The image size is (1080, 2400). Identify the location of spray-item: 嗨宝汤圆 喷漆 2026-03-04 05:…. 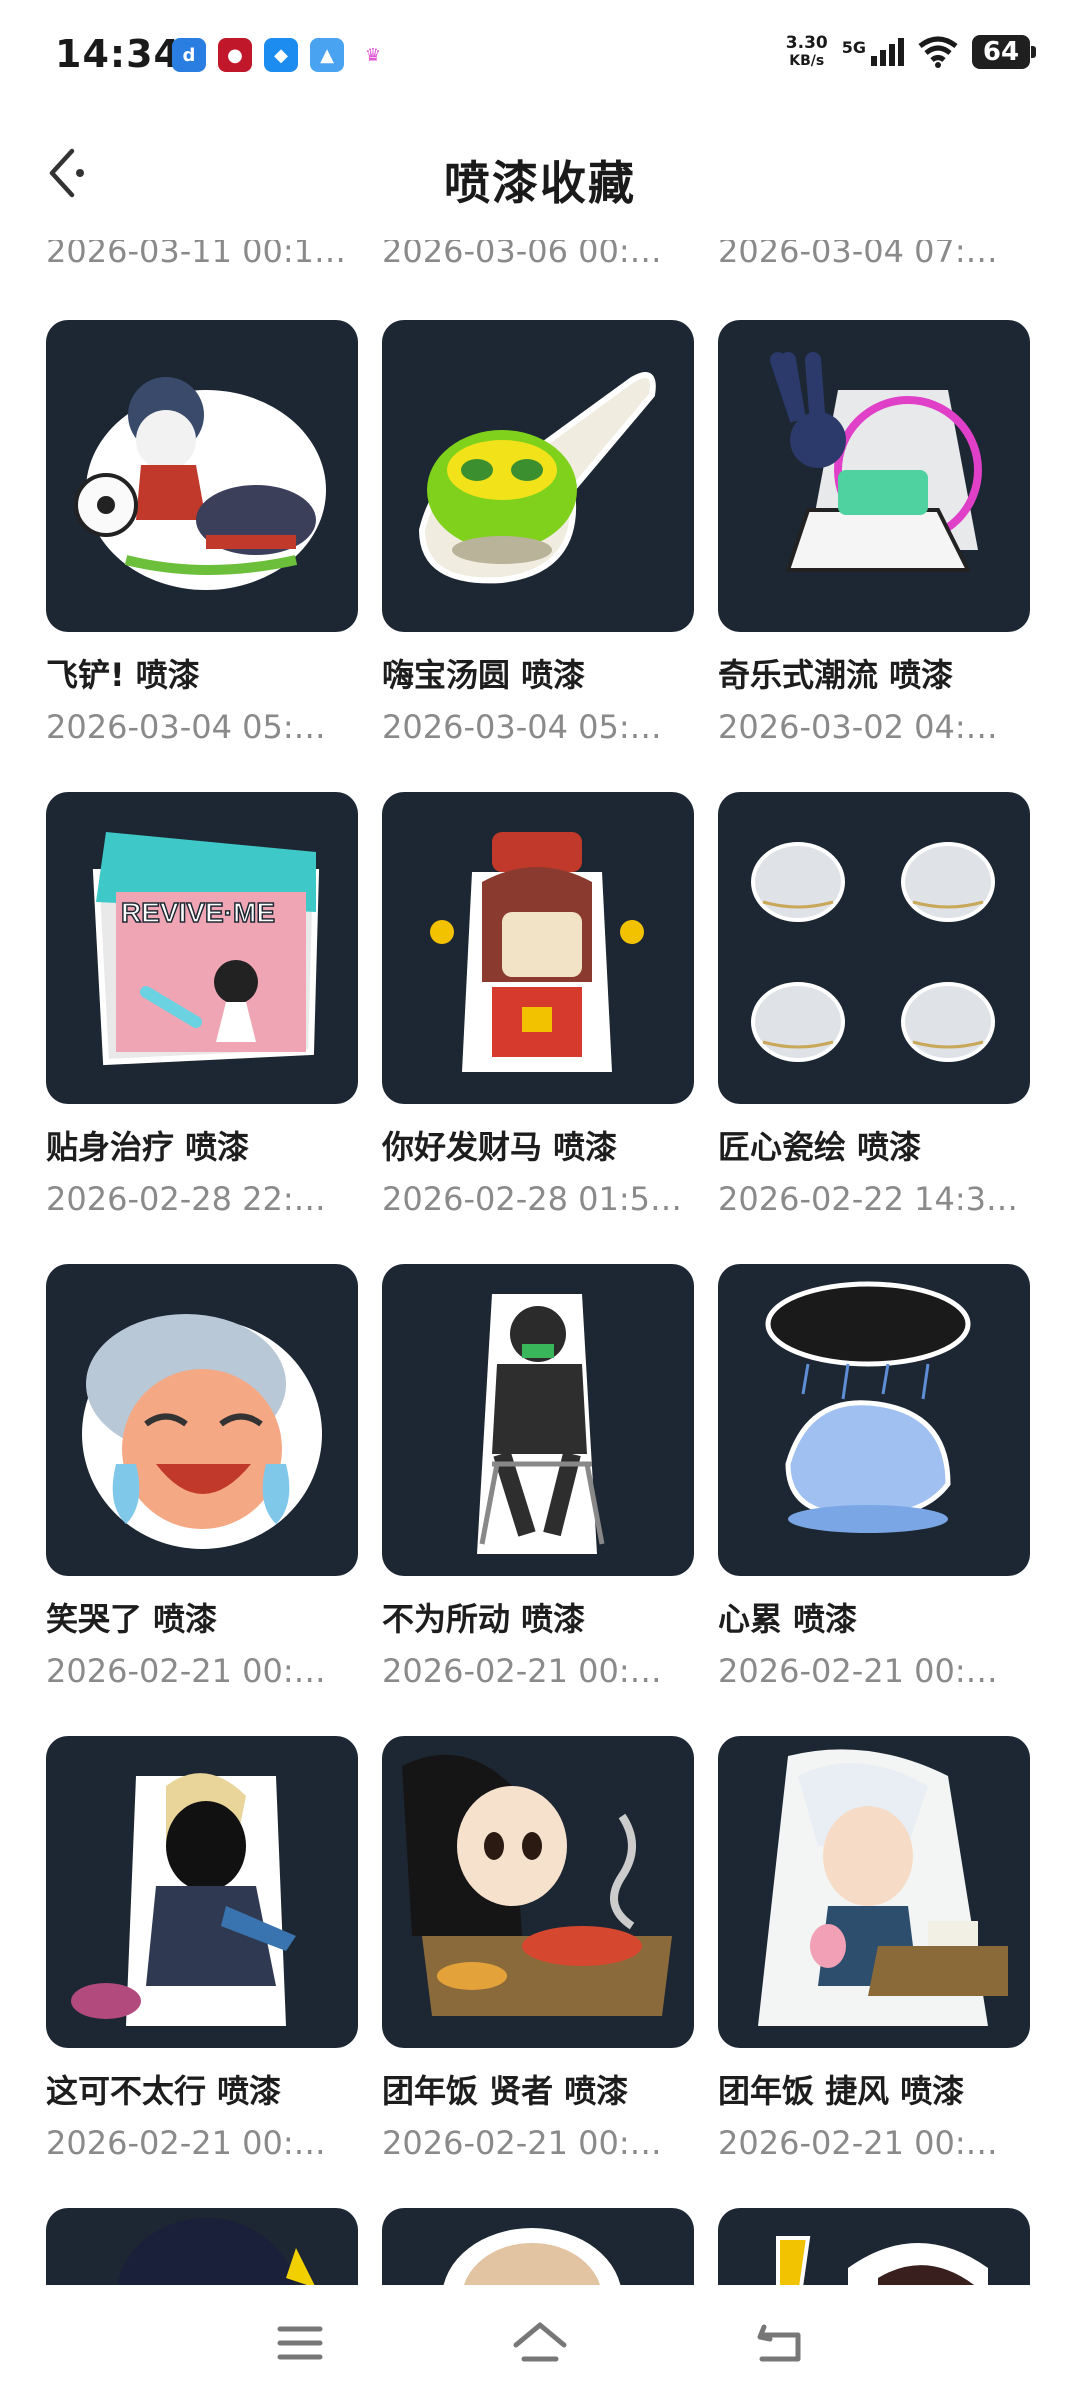
(538, 533).